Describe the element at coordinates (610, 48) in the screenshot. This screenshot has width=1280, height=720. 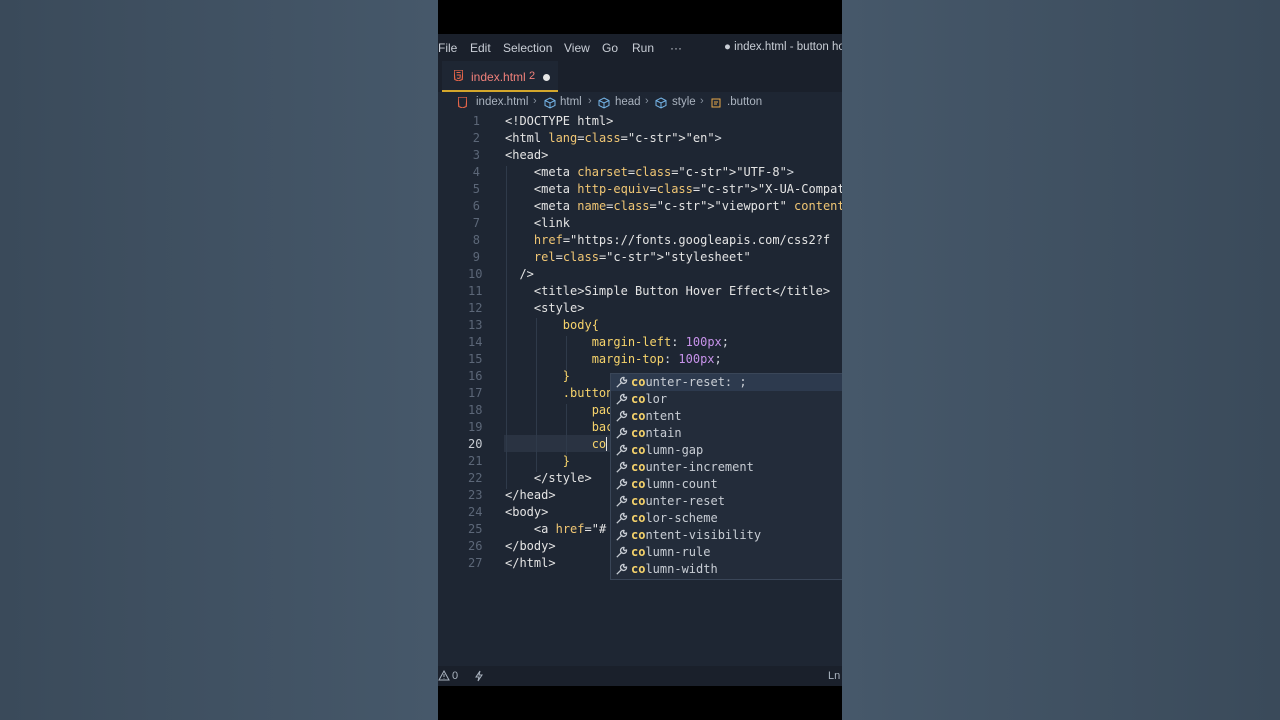
I see `menu-go: Go` at that location.